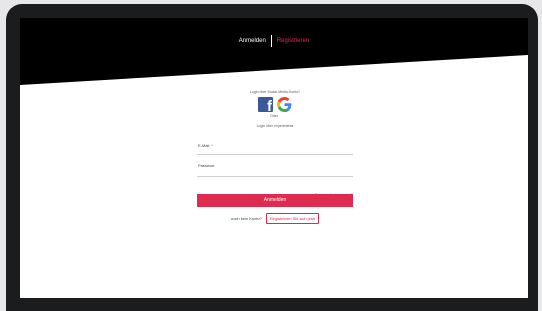  I want to click on nav-divider, so click(271, 41).